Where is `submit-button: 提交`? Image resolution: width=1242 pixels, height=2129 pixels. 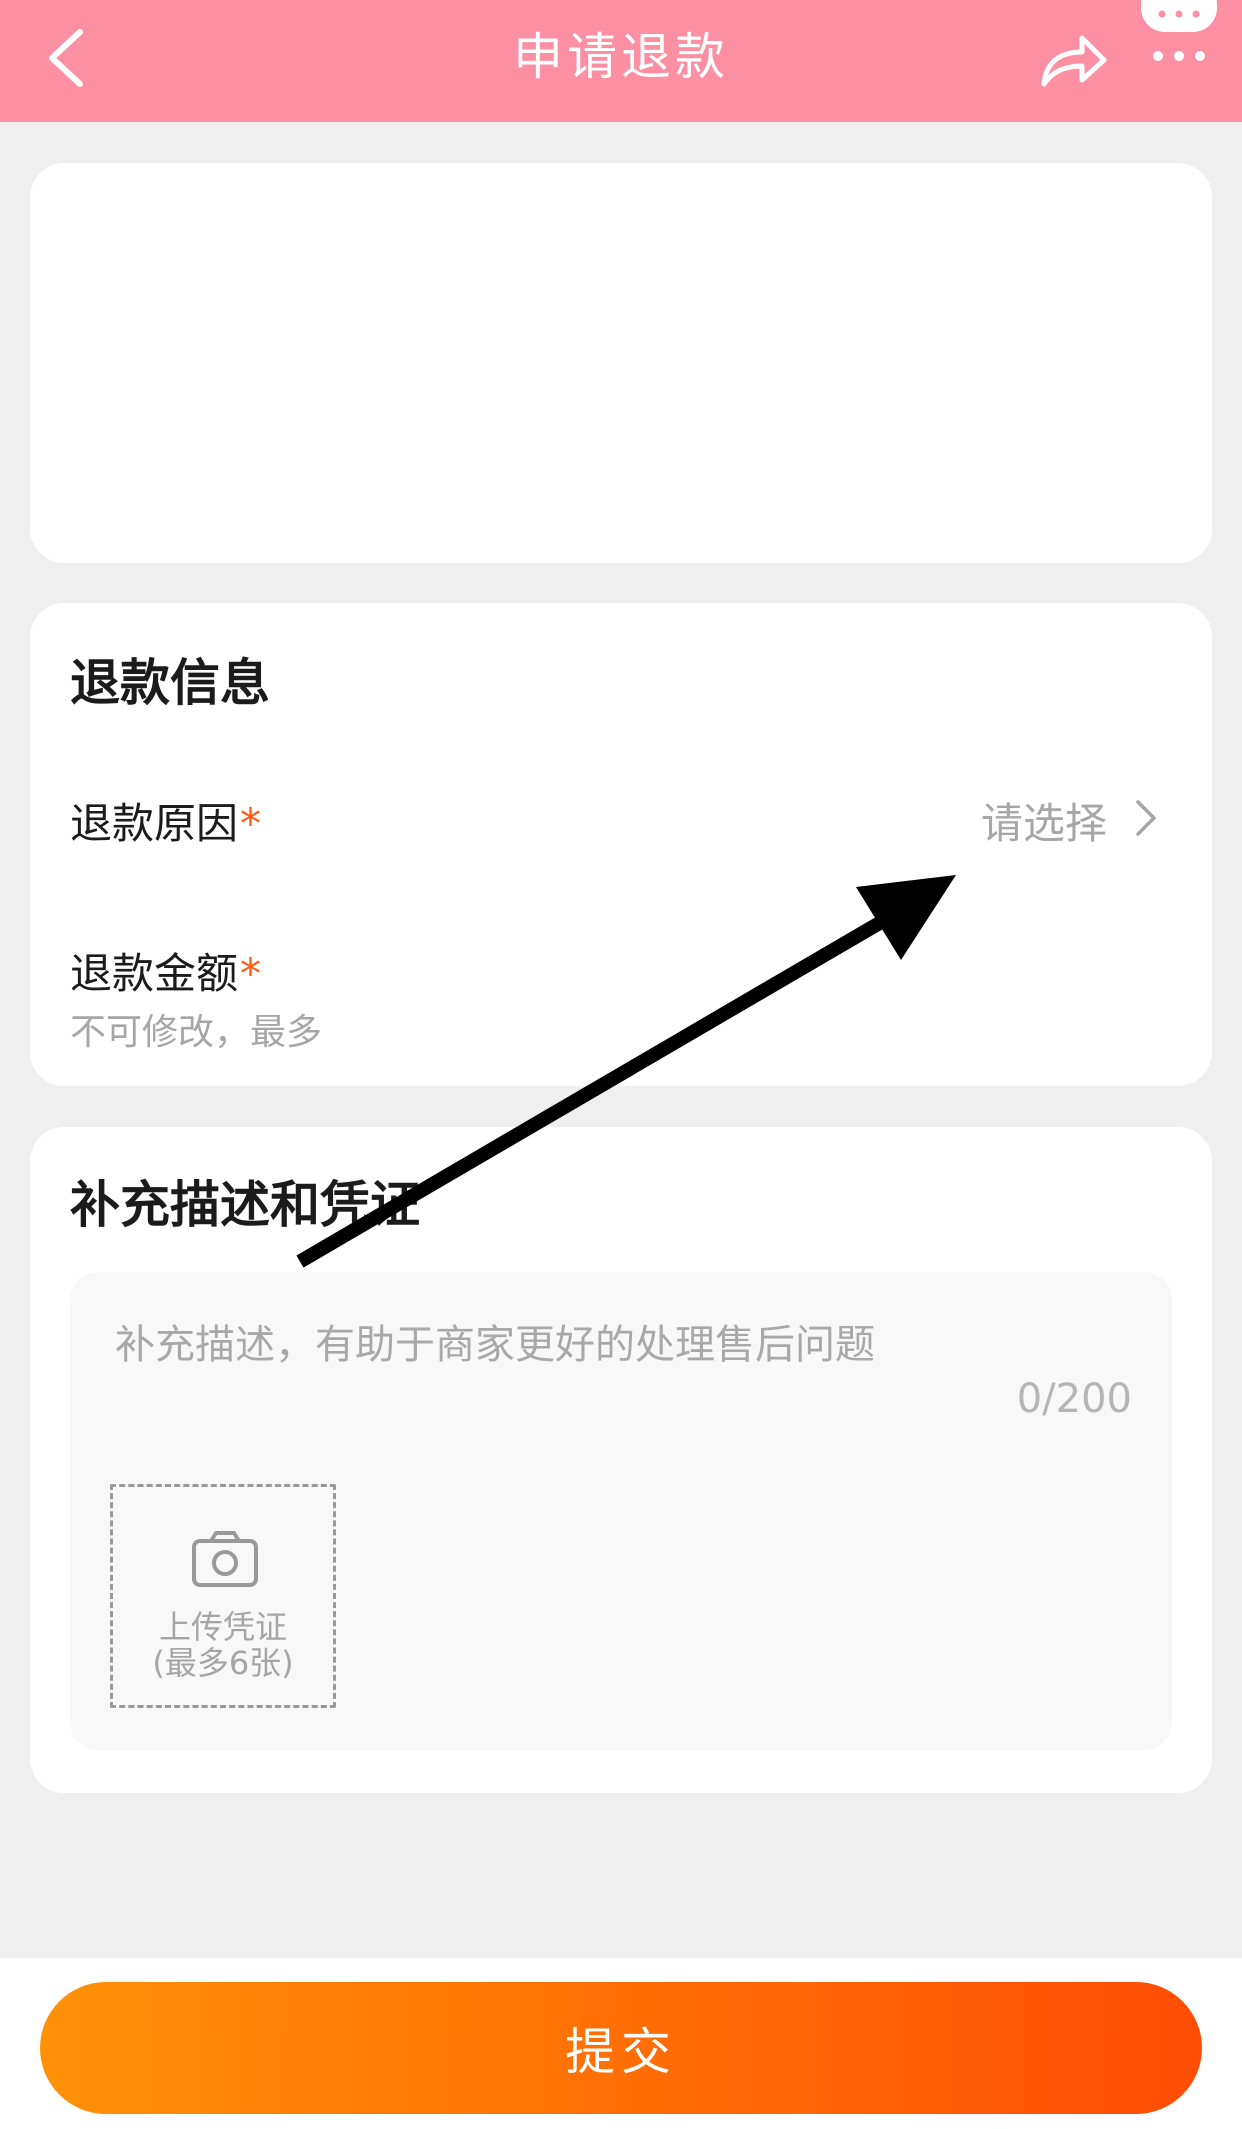
submit-button: 提交 is located at coordinates (621, 2048).